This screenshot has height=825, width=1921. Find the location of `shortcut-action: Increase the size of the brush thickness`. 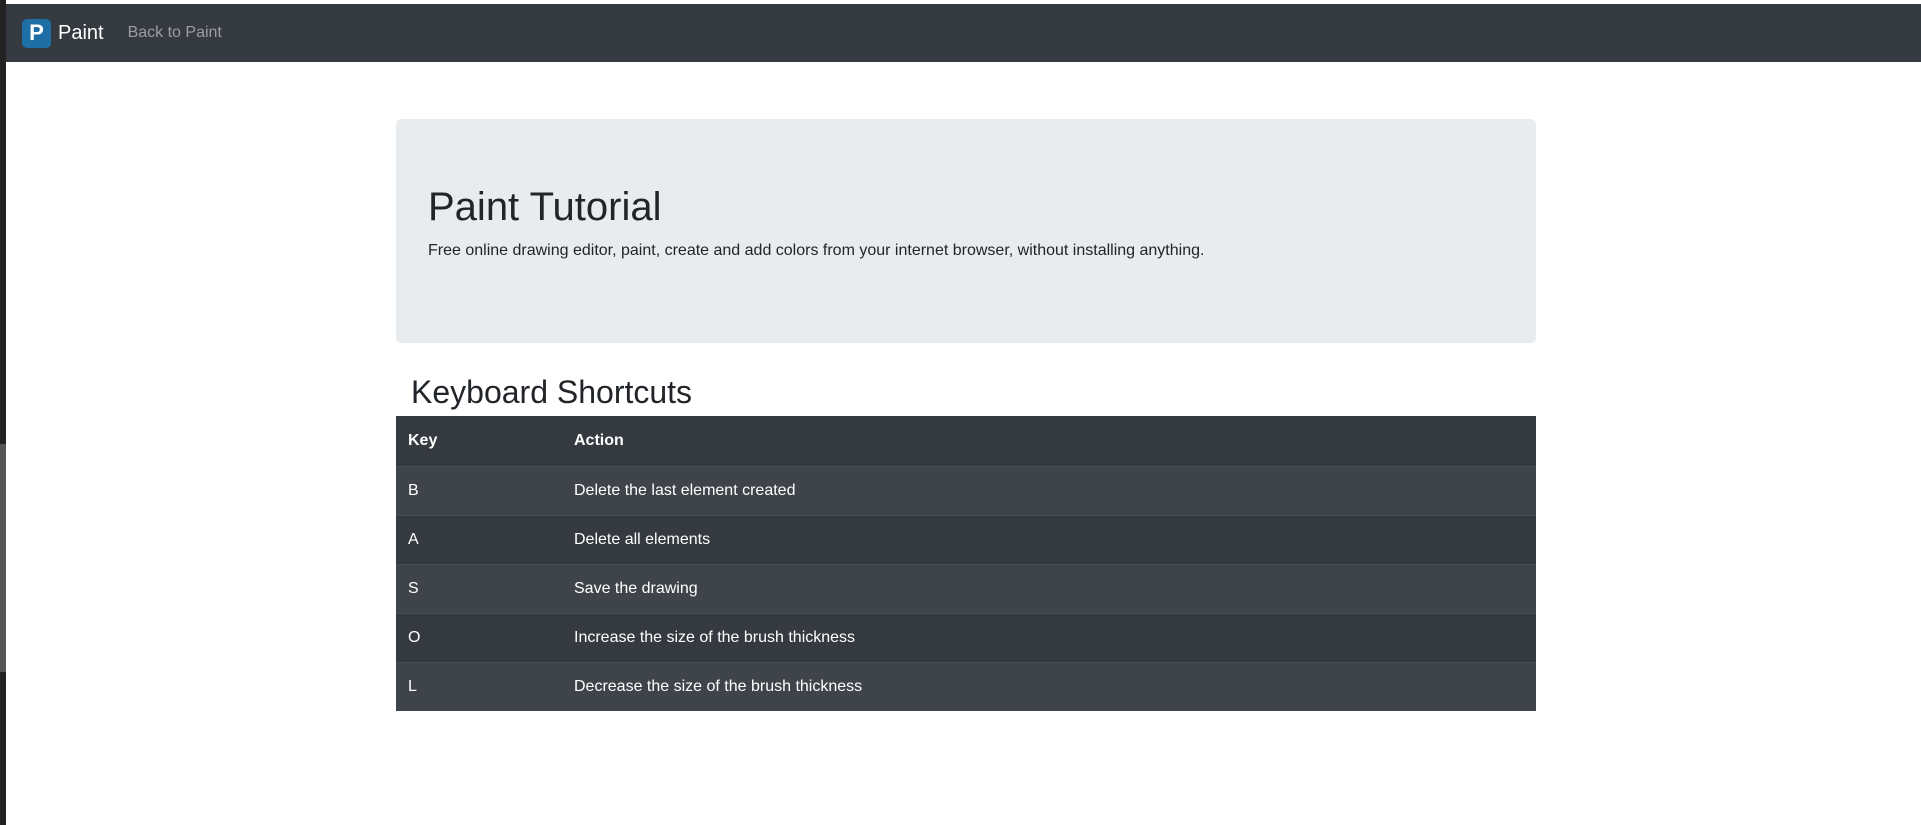

shortcut-action: Increase the size of the brush thickness is located at coordinates (1049, 637).